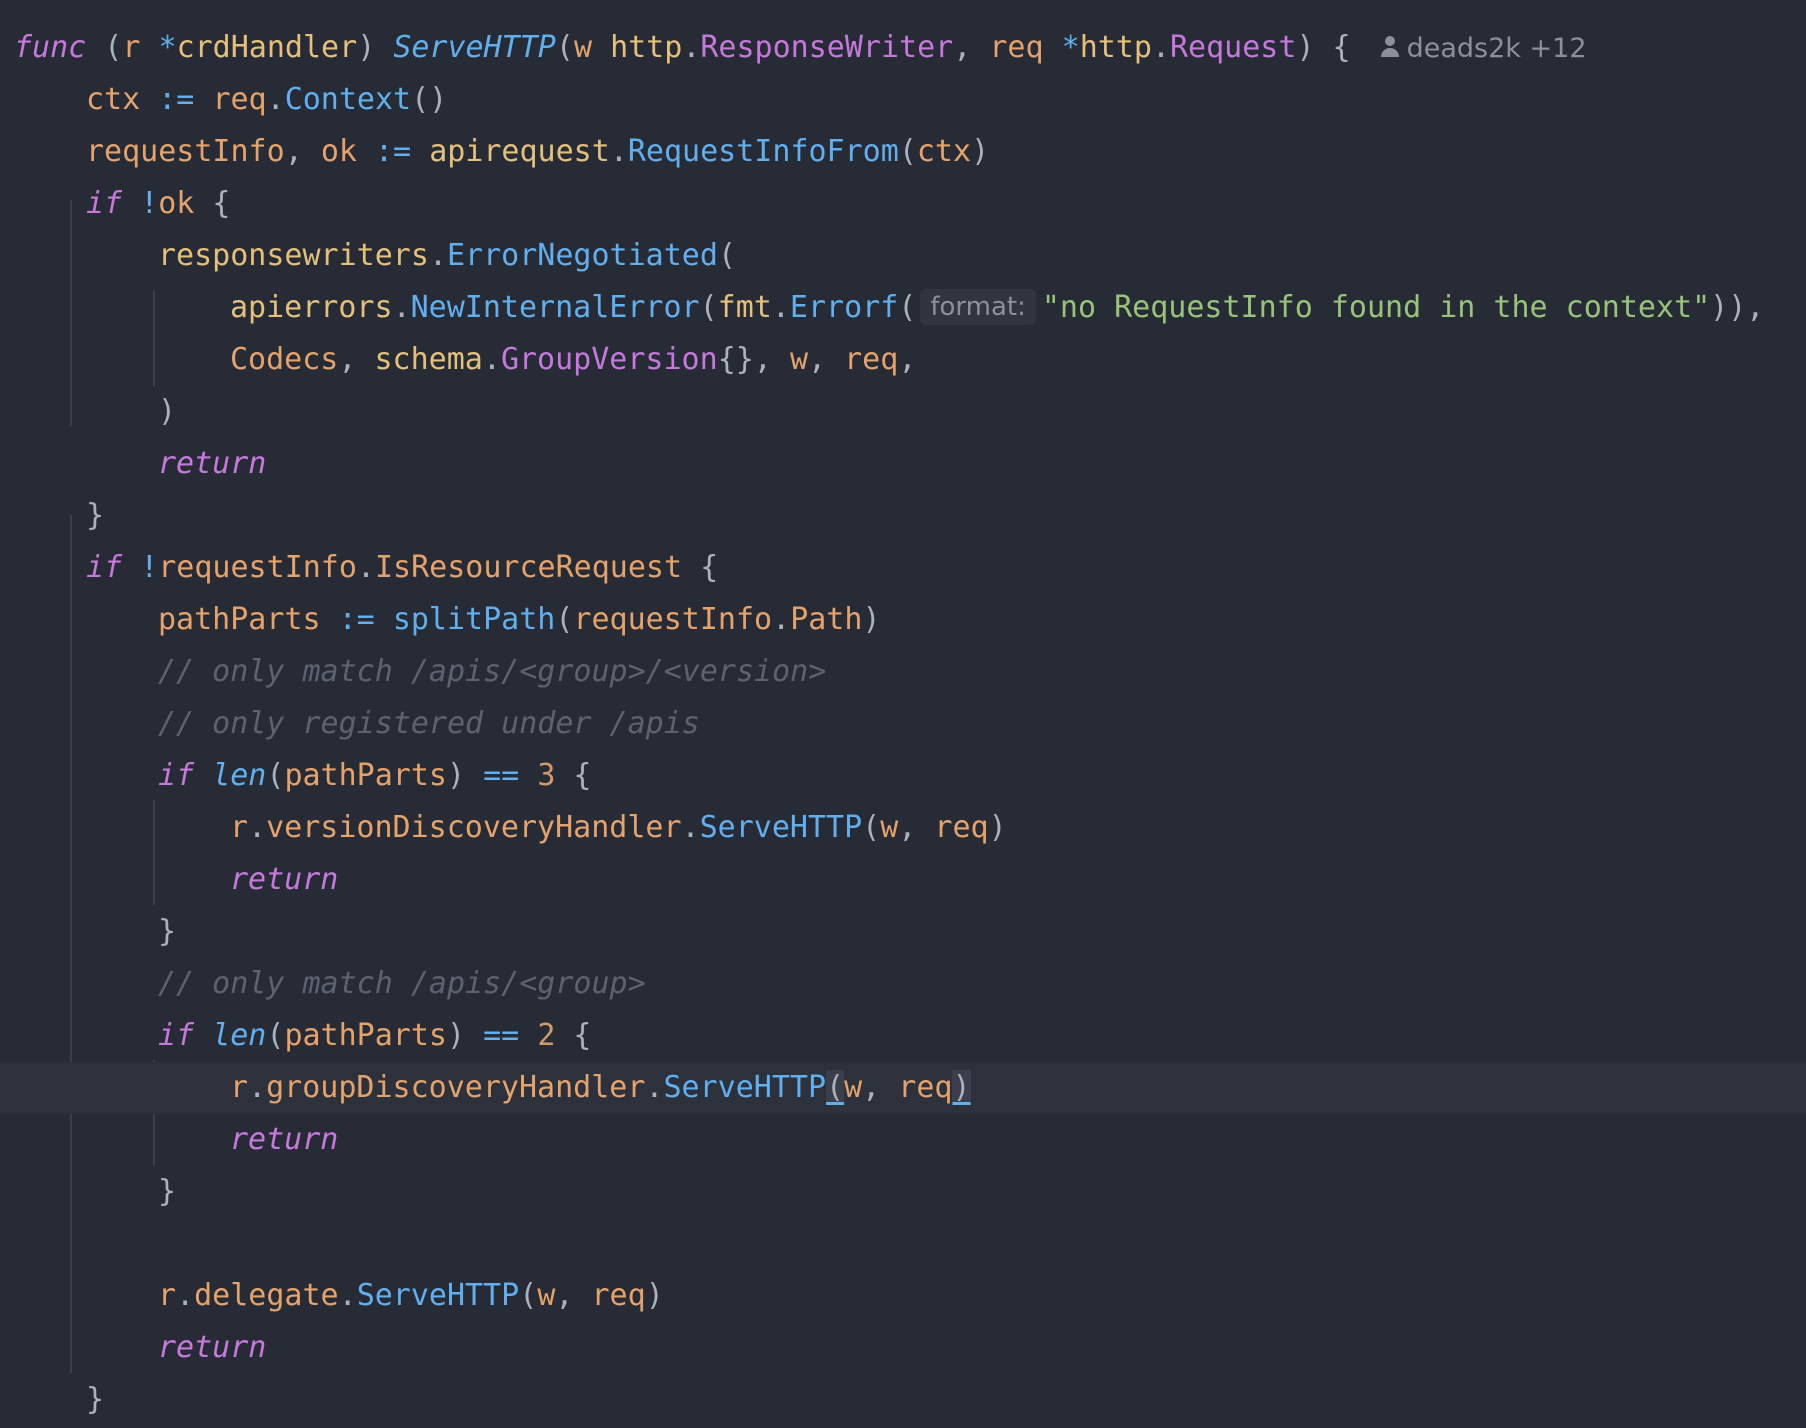 The image size is (1806, 1428). Describe the element at coordinates (903, 672) in the screenshot. I see `code-line: // only match /apis/<group>/<version>` at that location.